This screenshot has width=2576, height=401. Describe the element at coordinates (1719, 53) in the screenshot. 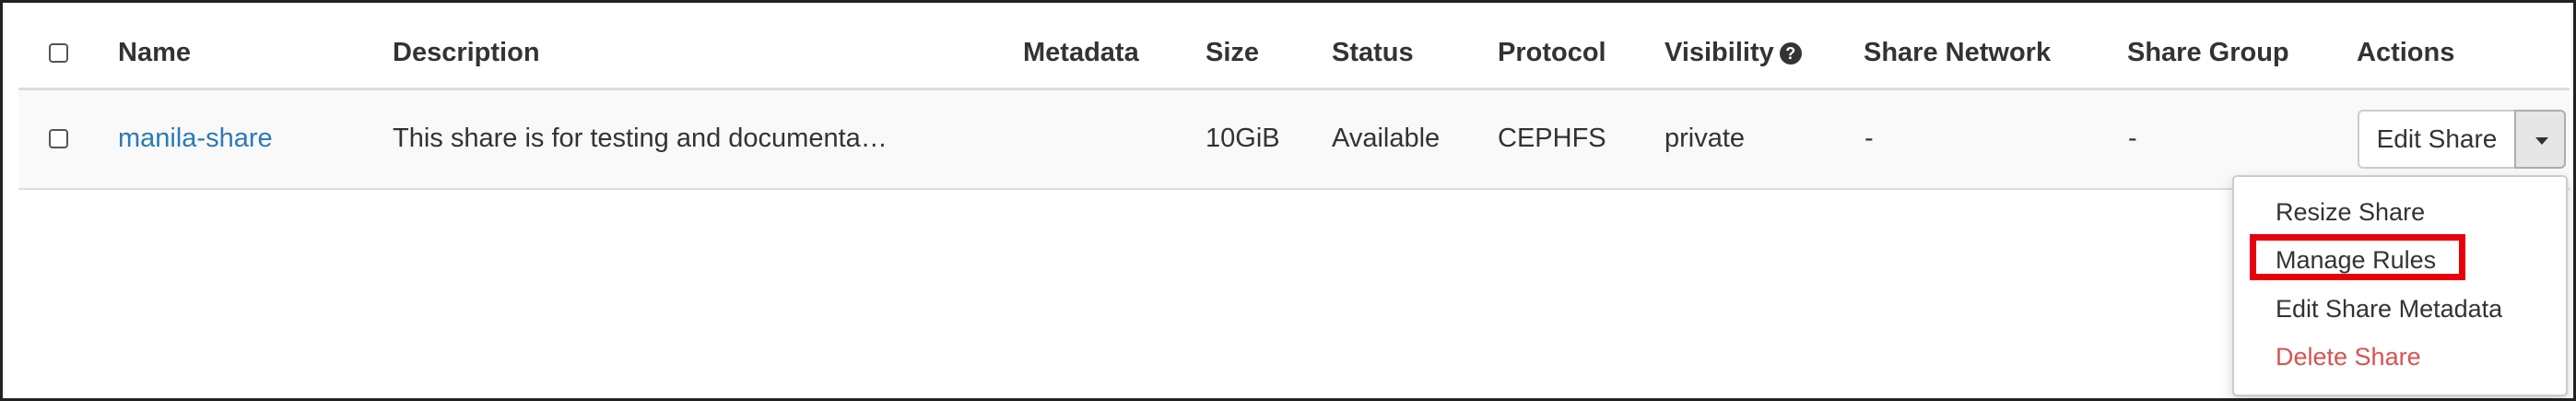

I see `column-header-visibility-label: Visibility` at that location.